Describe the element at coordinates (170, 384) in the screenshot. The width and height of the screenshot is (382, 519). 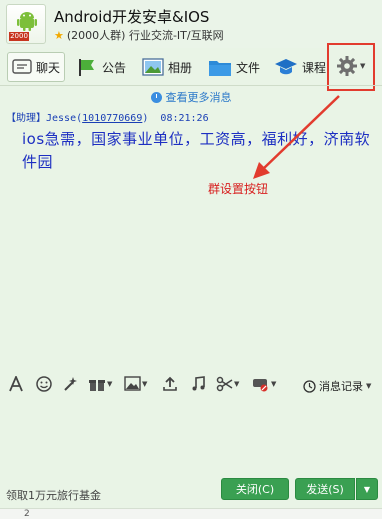
I see `upload-icon` at that location.